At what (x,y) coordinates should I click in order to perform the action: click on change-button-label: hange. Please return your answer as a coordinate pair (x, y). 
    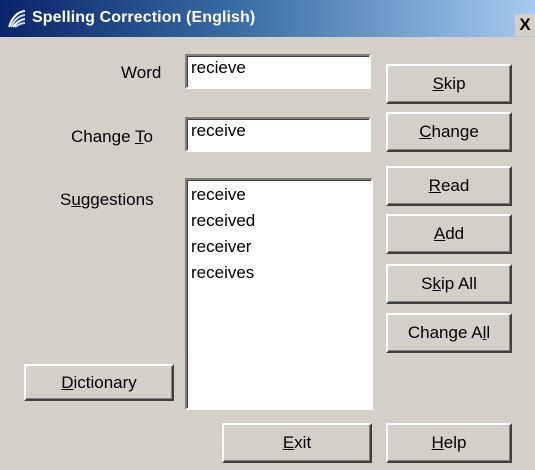
    Looking at the image, I should click on (455, 131).